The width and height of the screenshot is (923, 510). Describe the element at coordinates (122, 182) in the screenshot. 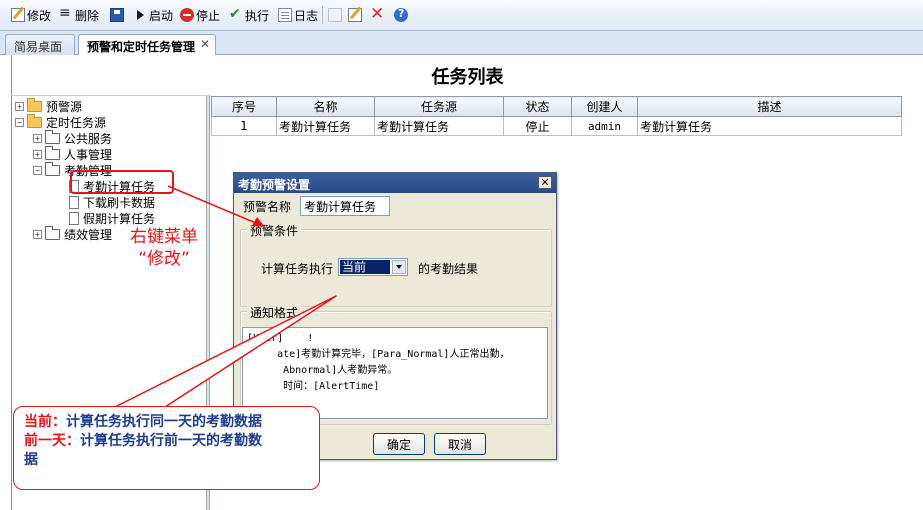

I see `highlight-box` at that location.